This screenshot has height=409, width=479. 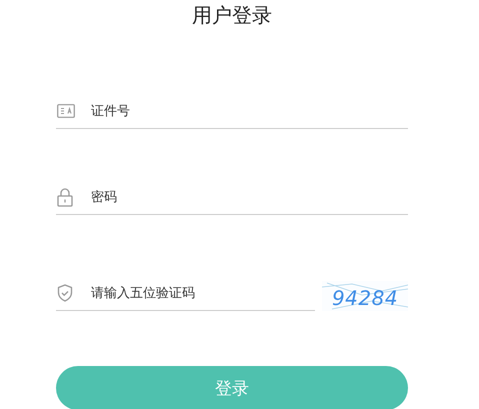 What do you see at coordinates (365, 296) in the screenshot?
I see `captcha-image: 94284` at bounding box center [365, 296].